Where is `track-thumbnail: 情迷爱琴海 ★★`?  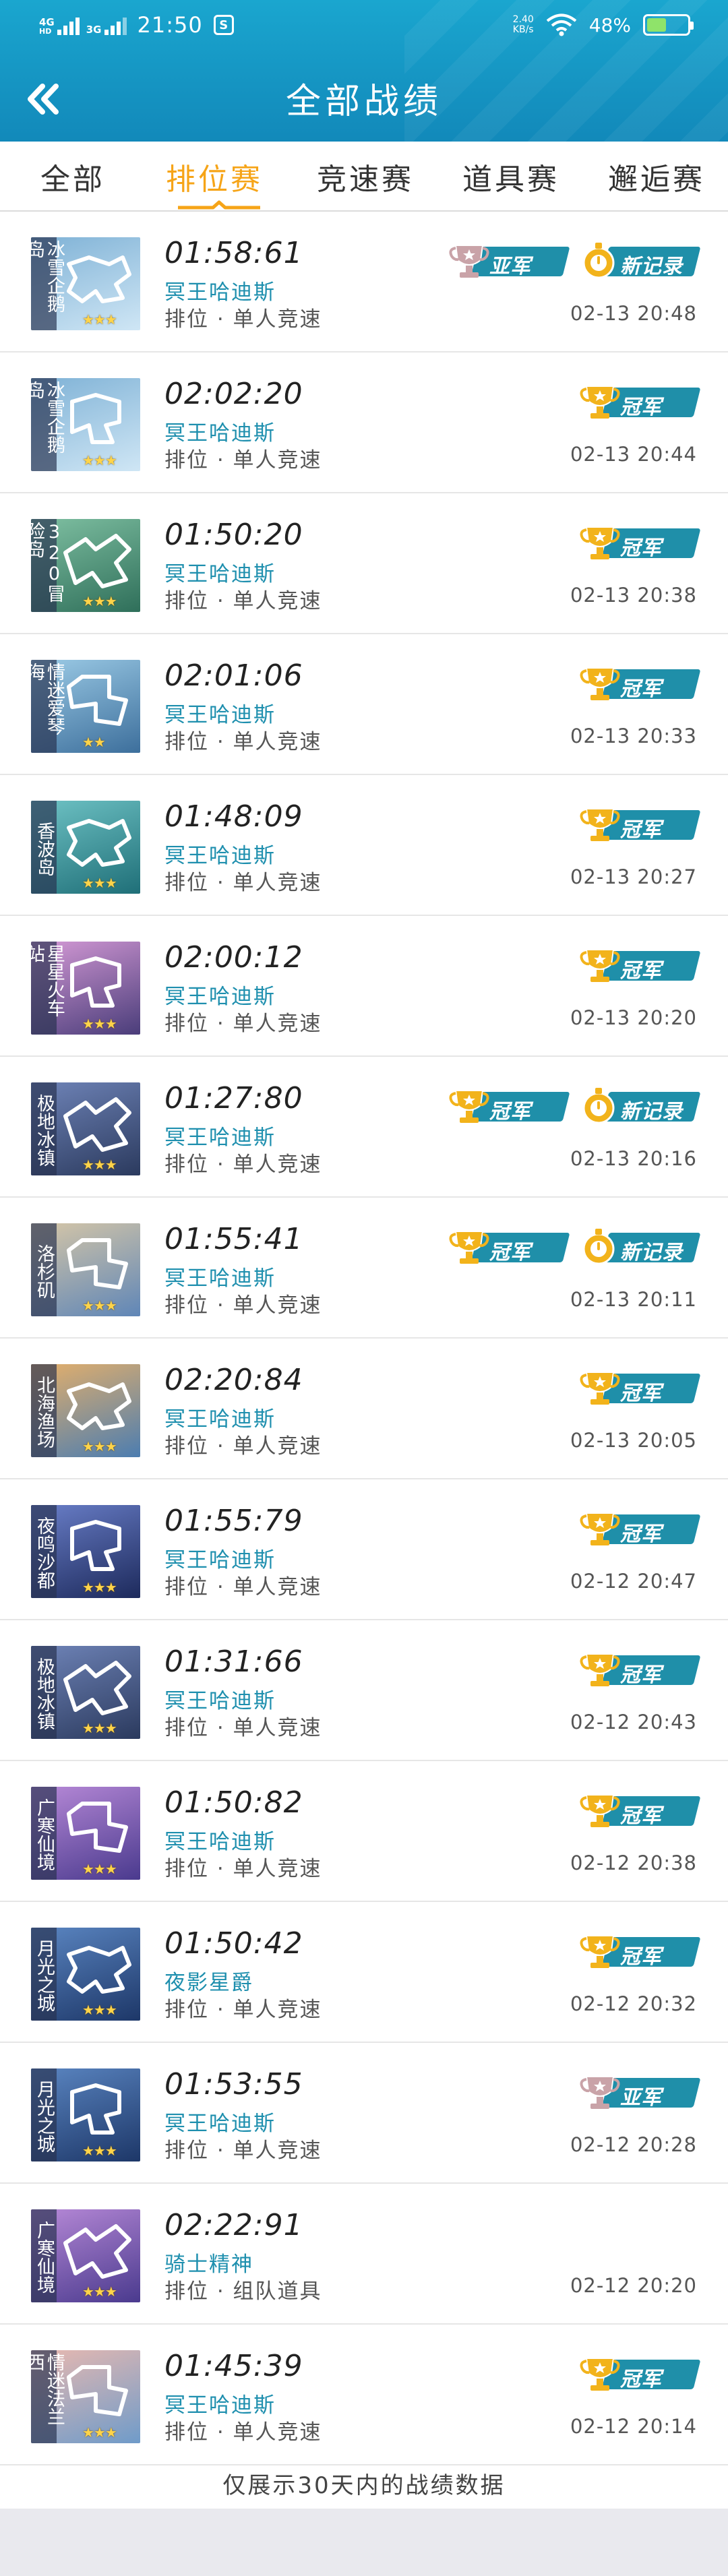 track-thumbnail: 情迷爱琴海 ★★ is located at coordinates (85, 706).